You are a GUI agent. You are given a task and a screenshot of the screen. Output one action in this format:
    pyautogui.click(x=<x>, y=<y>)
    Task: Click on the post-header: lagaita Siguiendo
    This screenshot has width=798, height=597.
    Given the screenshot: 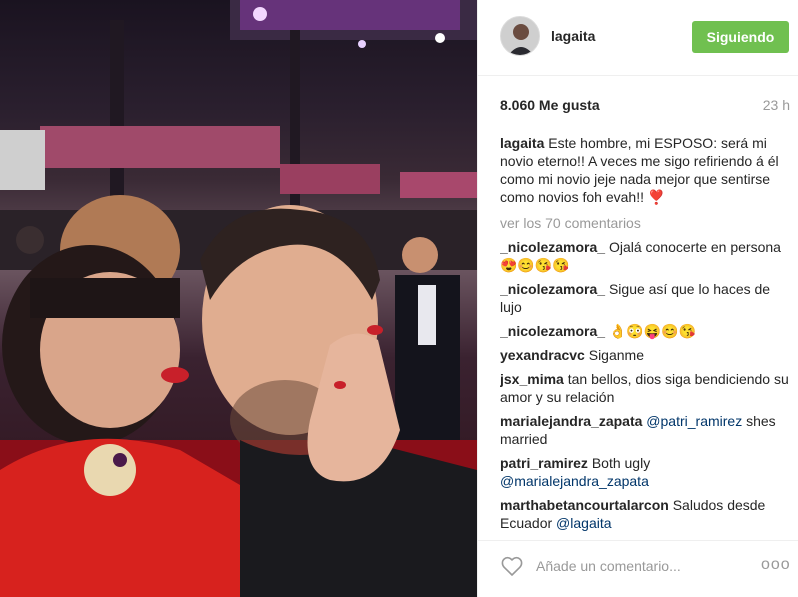 What is the action you would take?
    pyautogui.click(x=638, y=38)
    